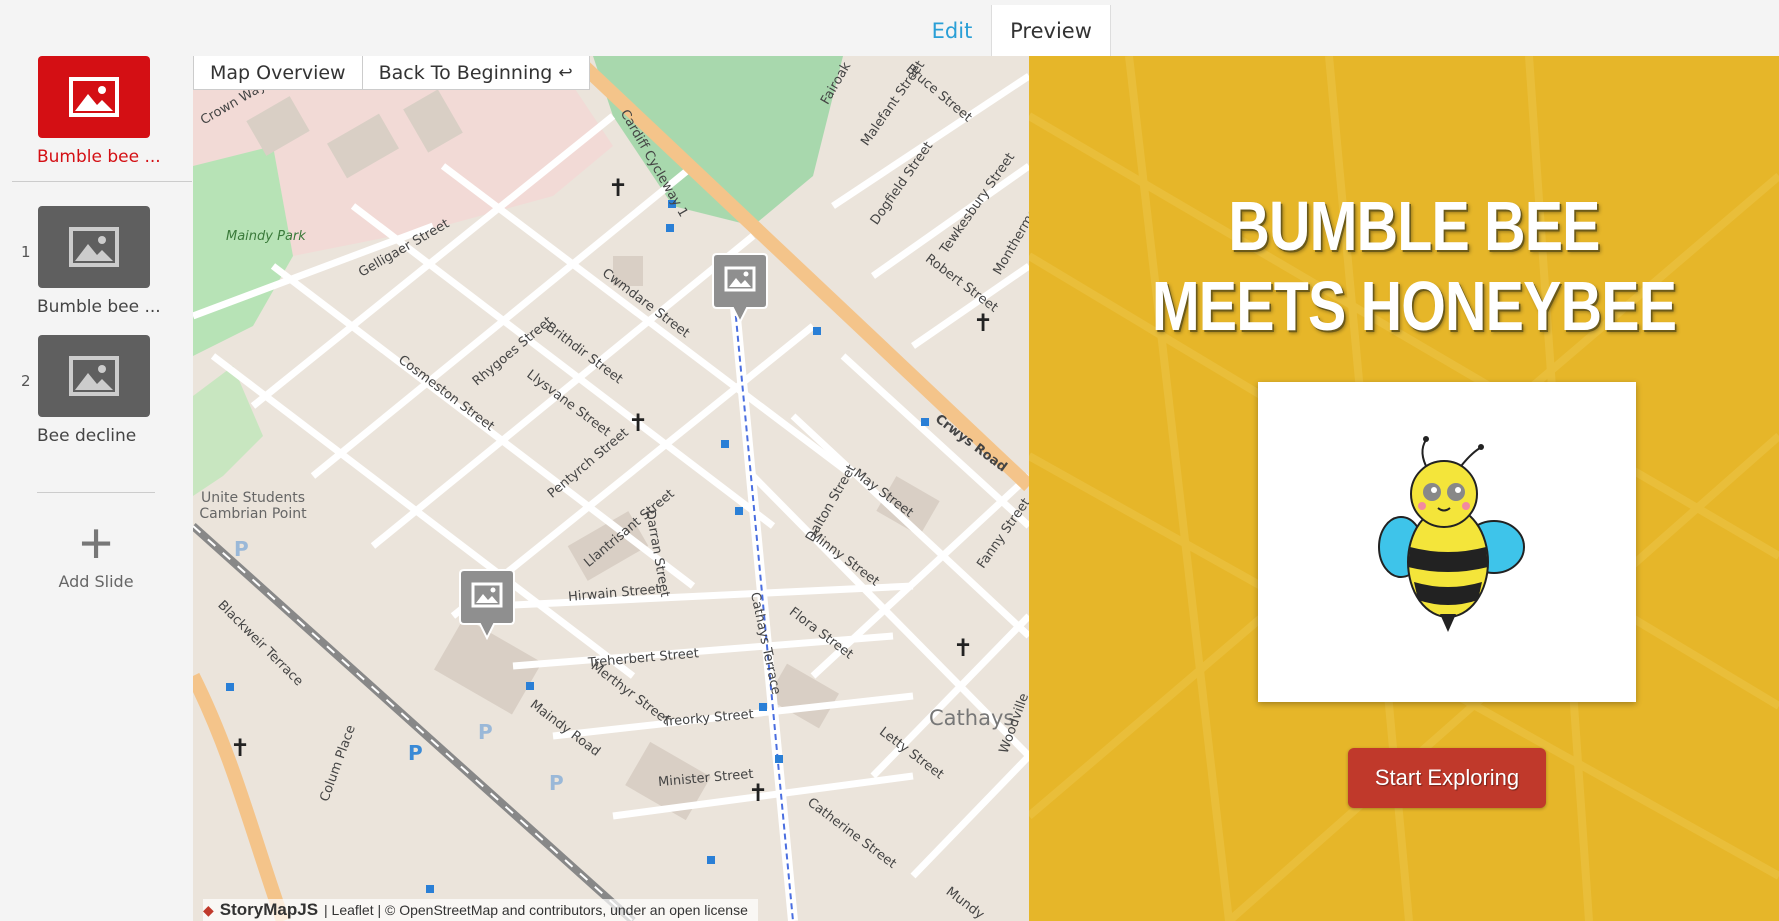 The height and width of the screenshot is (921, 1779). I want to click on add-slide-label: Add Slide, so click(96, 581).